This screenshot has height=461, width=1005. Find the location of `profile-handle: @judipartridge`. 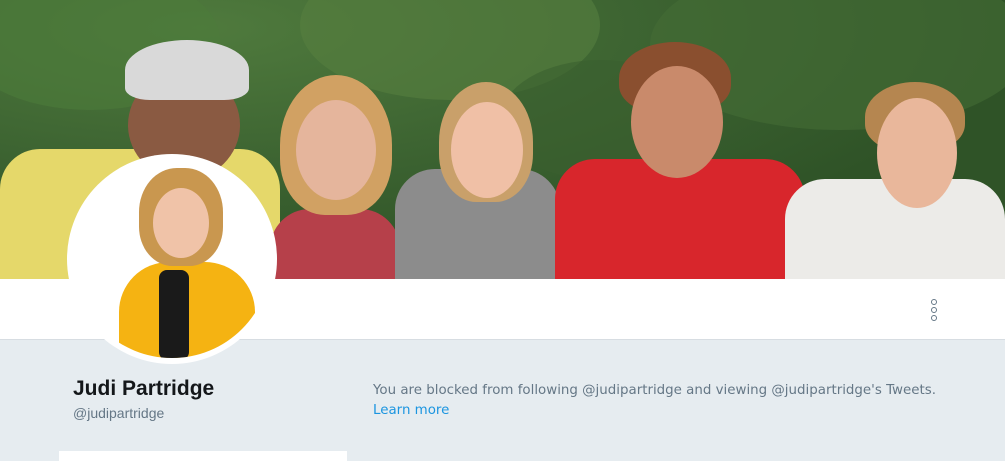

profile-handle: @judipartridge is located at coordinates (118, 413).